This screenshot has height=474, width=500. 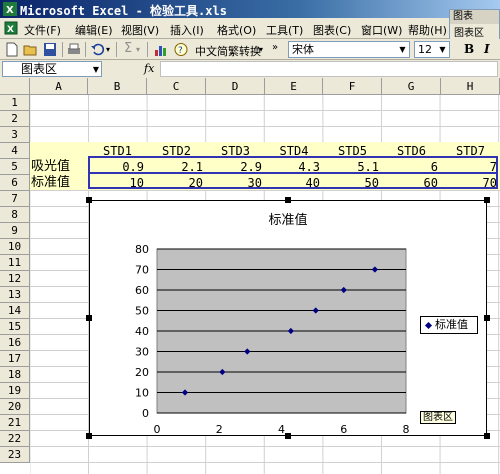 What do you see at coordinates (228, 51) in the screenshot?
I see `simplified-traditional-convert-button: 中文简繁转换` at bounding box center [228, 51].